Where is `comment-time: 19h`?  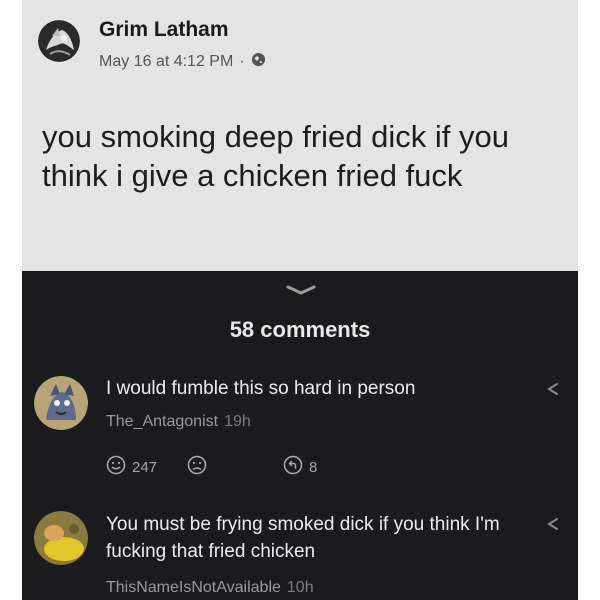 comment-time: 19h is located at coordinates (237, 421).